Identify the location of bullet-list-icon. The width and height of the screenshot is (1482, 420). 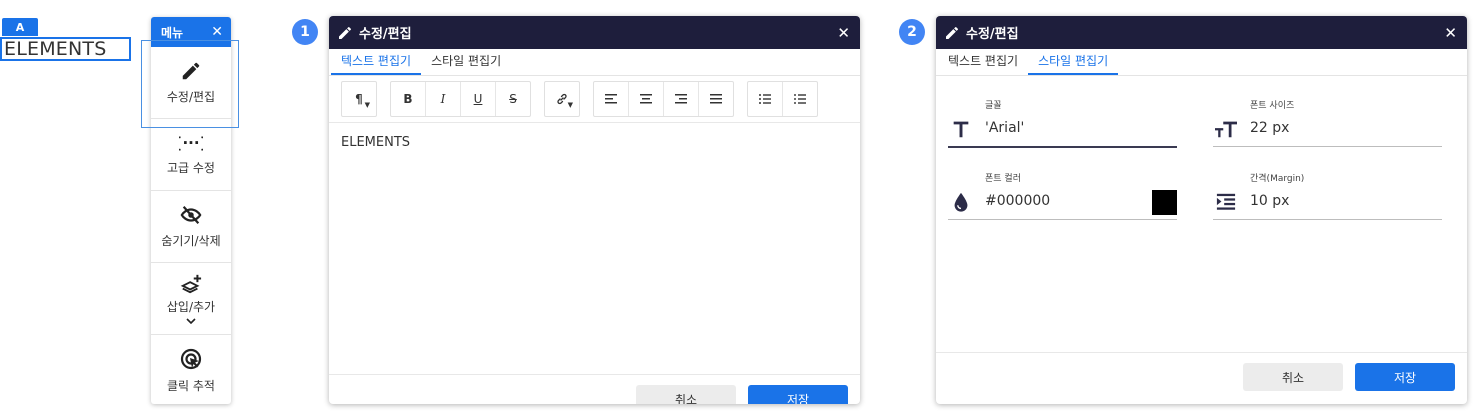
(765, 99).